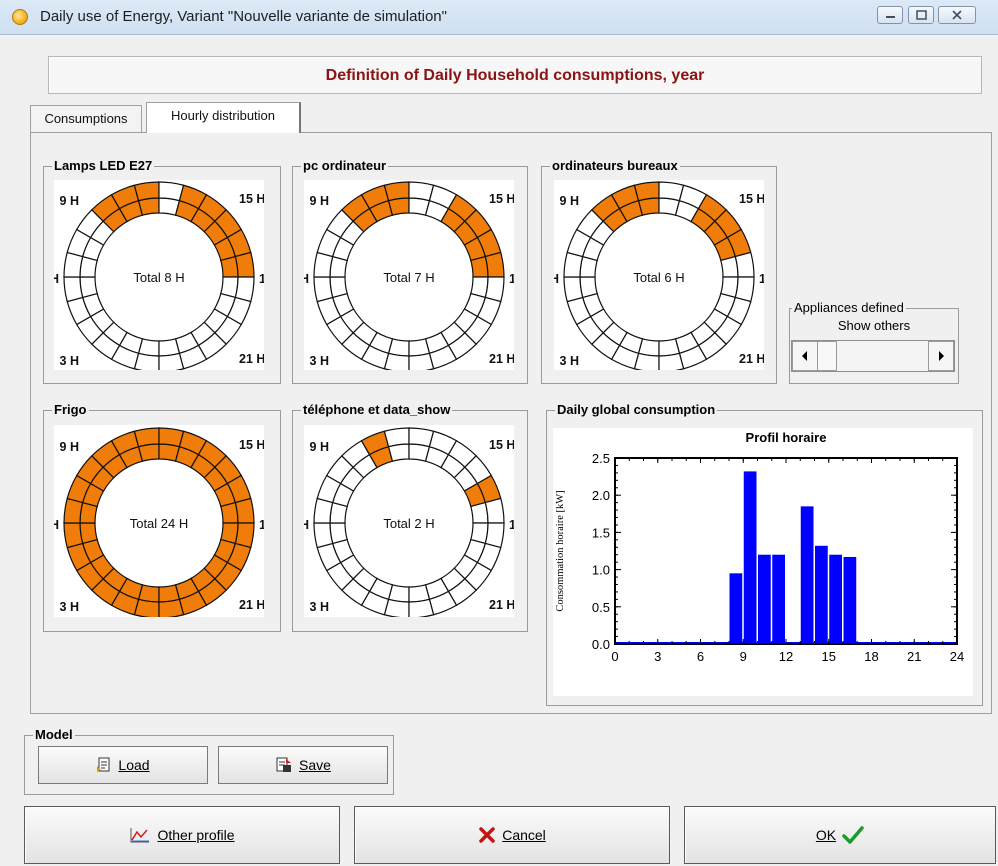 This screenshot has height=866, width=998. What do you see at coordinates (56, 525) in the screenshot?
I see `clock-hour-label: 6H` at bounding box center [56, 525].